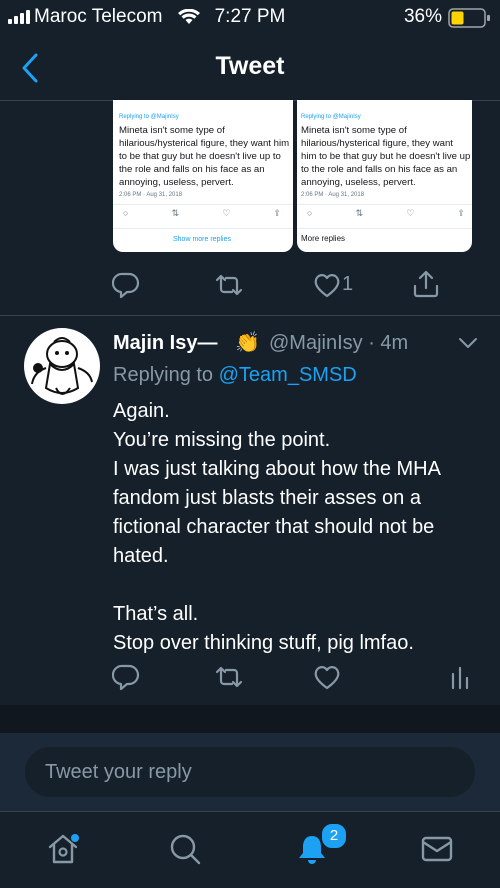 The image size is (500, 888). What do you see at coordinates (437, 849) in the screenshot?
I see `messages-icon` at bounding box center [437, 849].